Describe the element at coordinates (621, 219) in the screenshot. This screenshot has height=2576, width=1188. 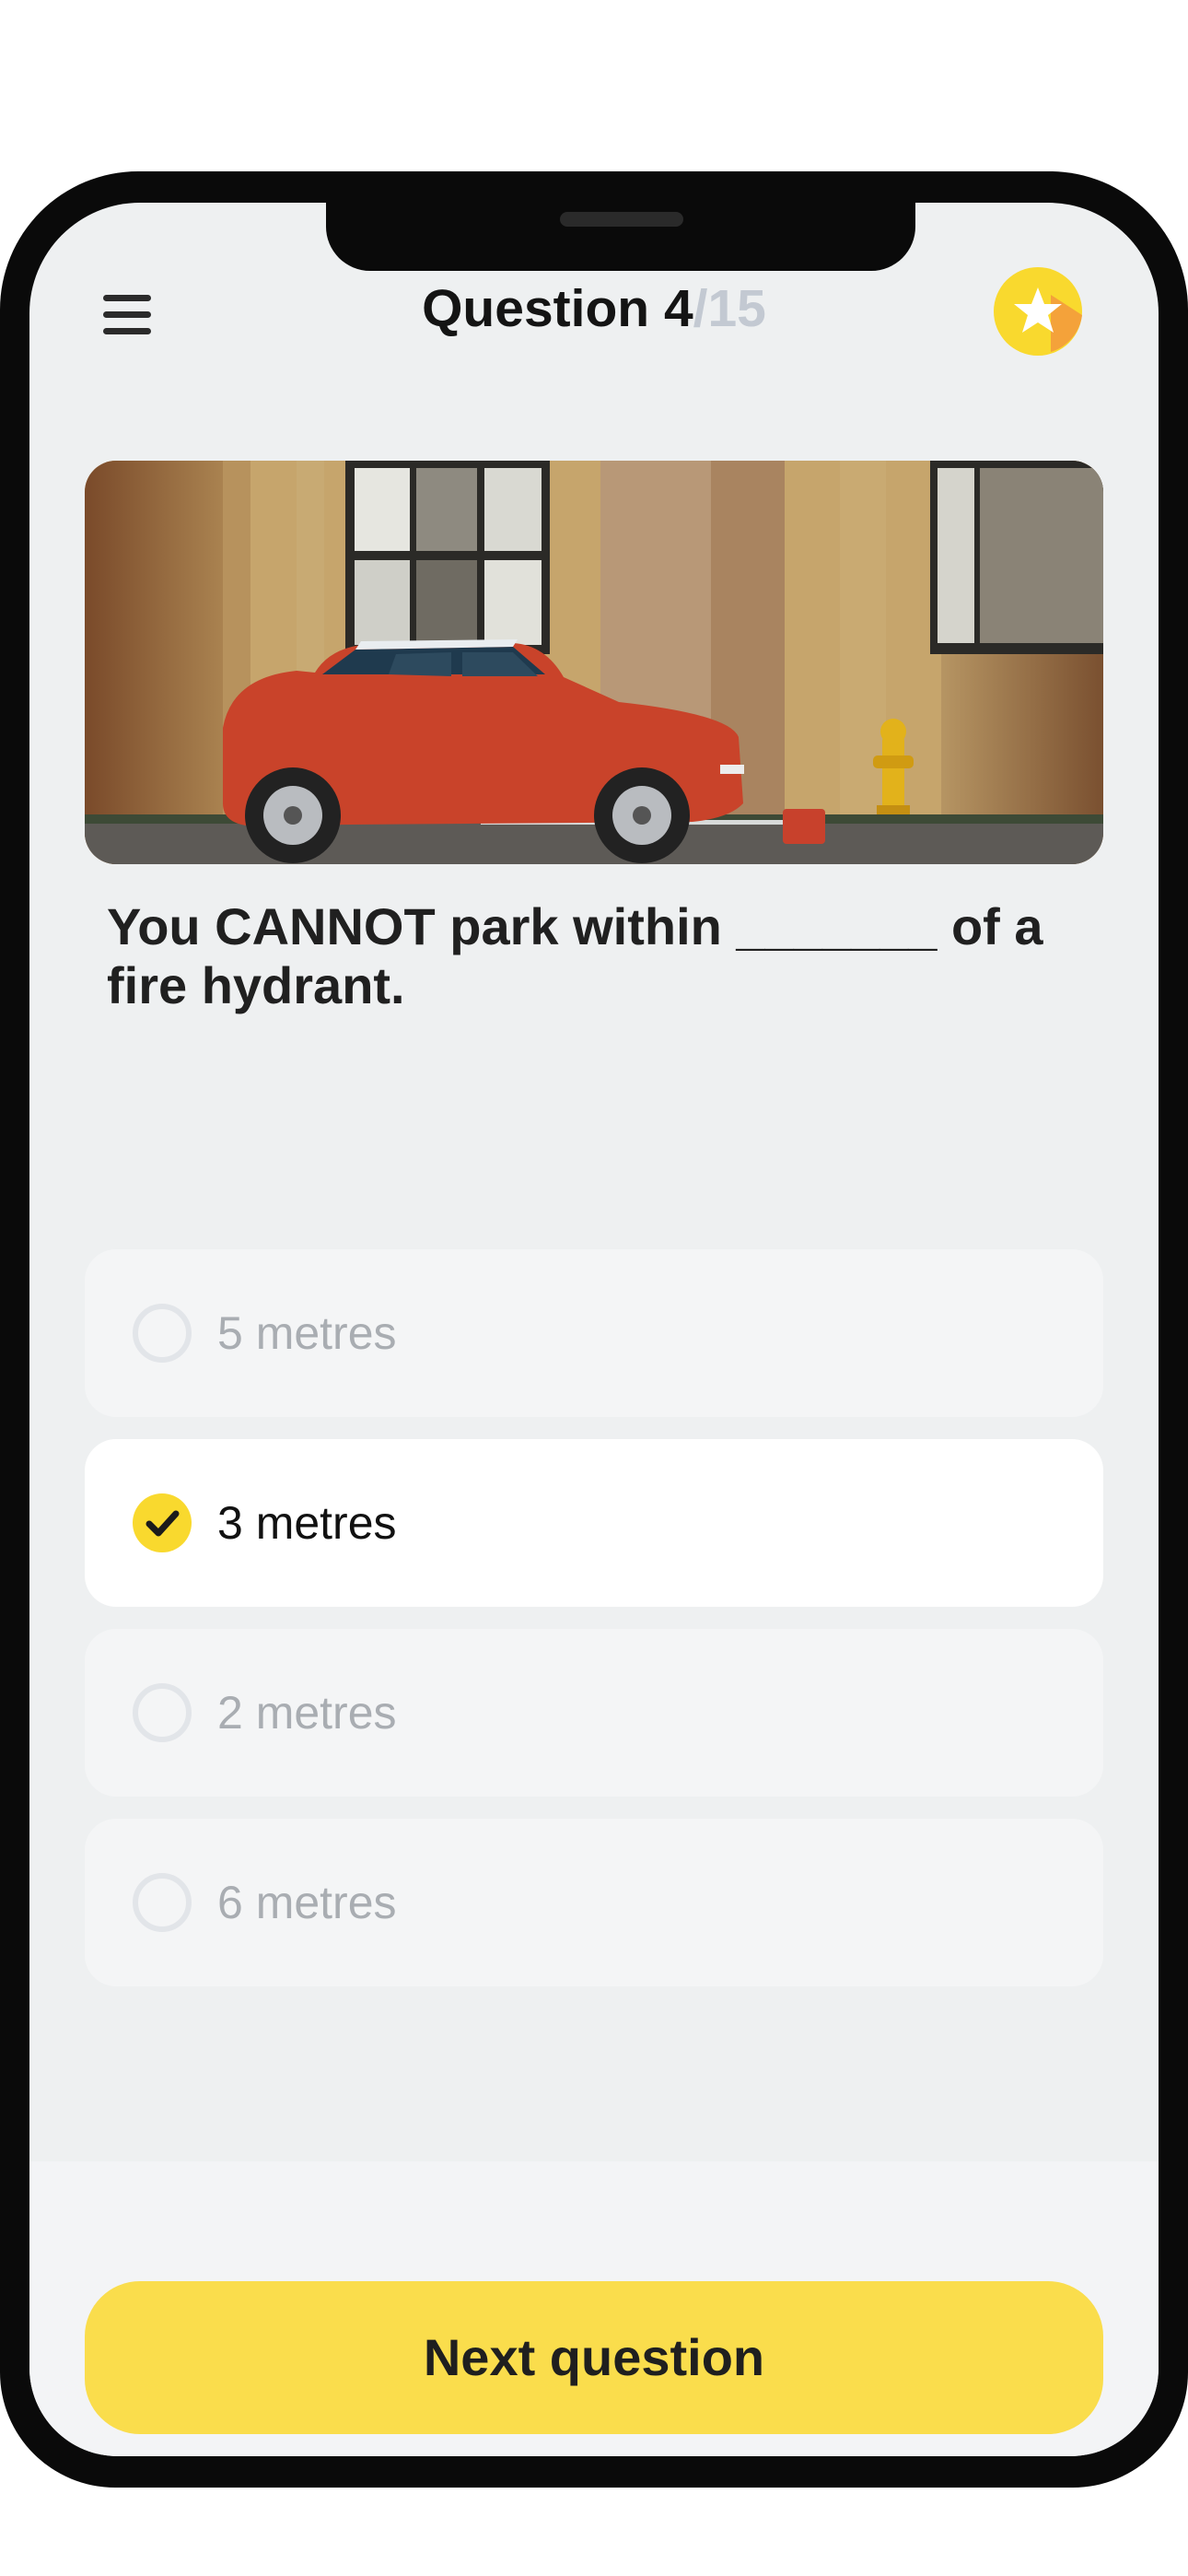
I see `speaker-grill` at that location.